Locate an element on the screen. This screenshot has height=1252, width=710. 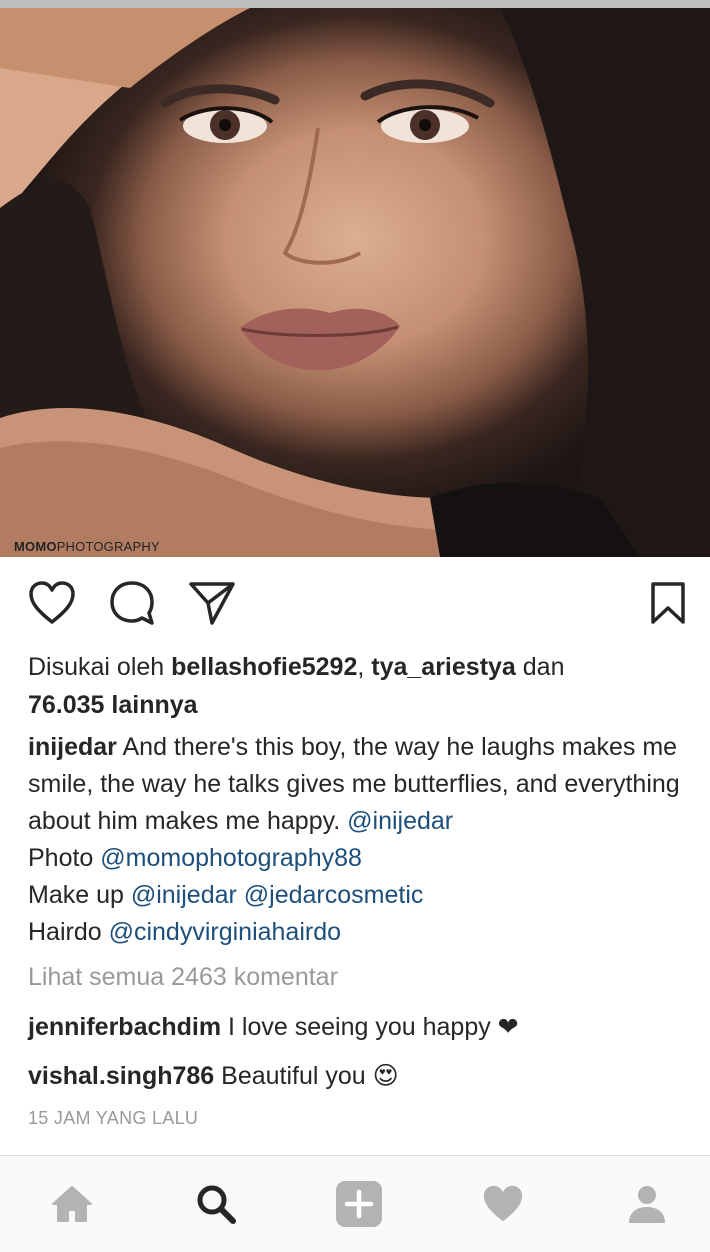
caption-username: inijedar is located at coordinates (72, 747).